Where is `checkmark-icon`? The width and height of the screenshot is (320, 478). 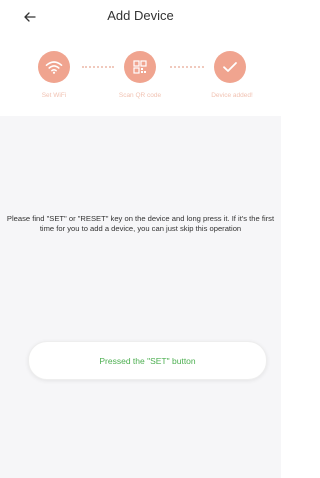 checkmark-icon is located at coordinates (230, 67).